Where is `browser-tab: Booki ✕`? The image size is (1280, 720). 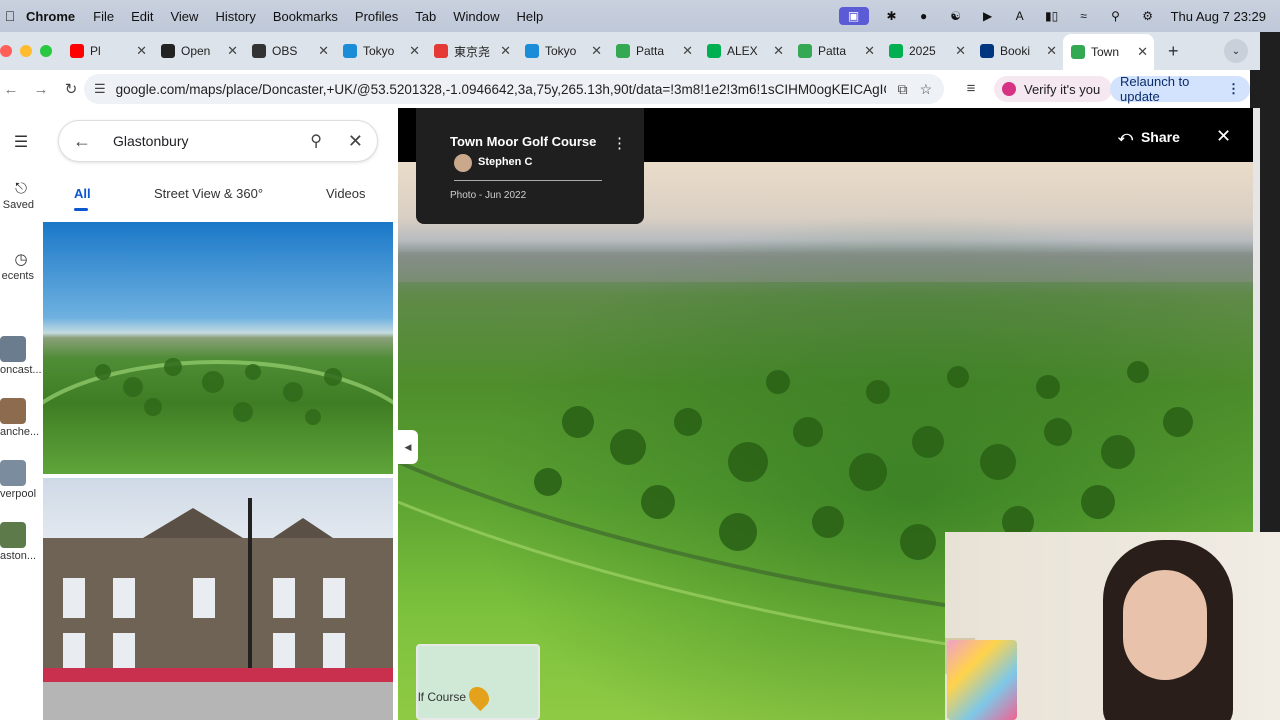
browser-tab: Booki ✕ is located at coordinates (1017, 51).